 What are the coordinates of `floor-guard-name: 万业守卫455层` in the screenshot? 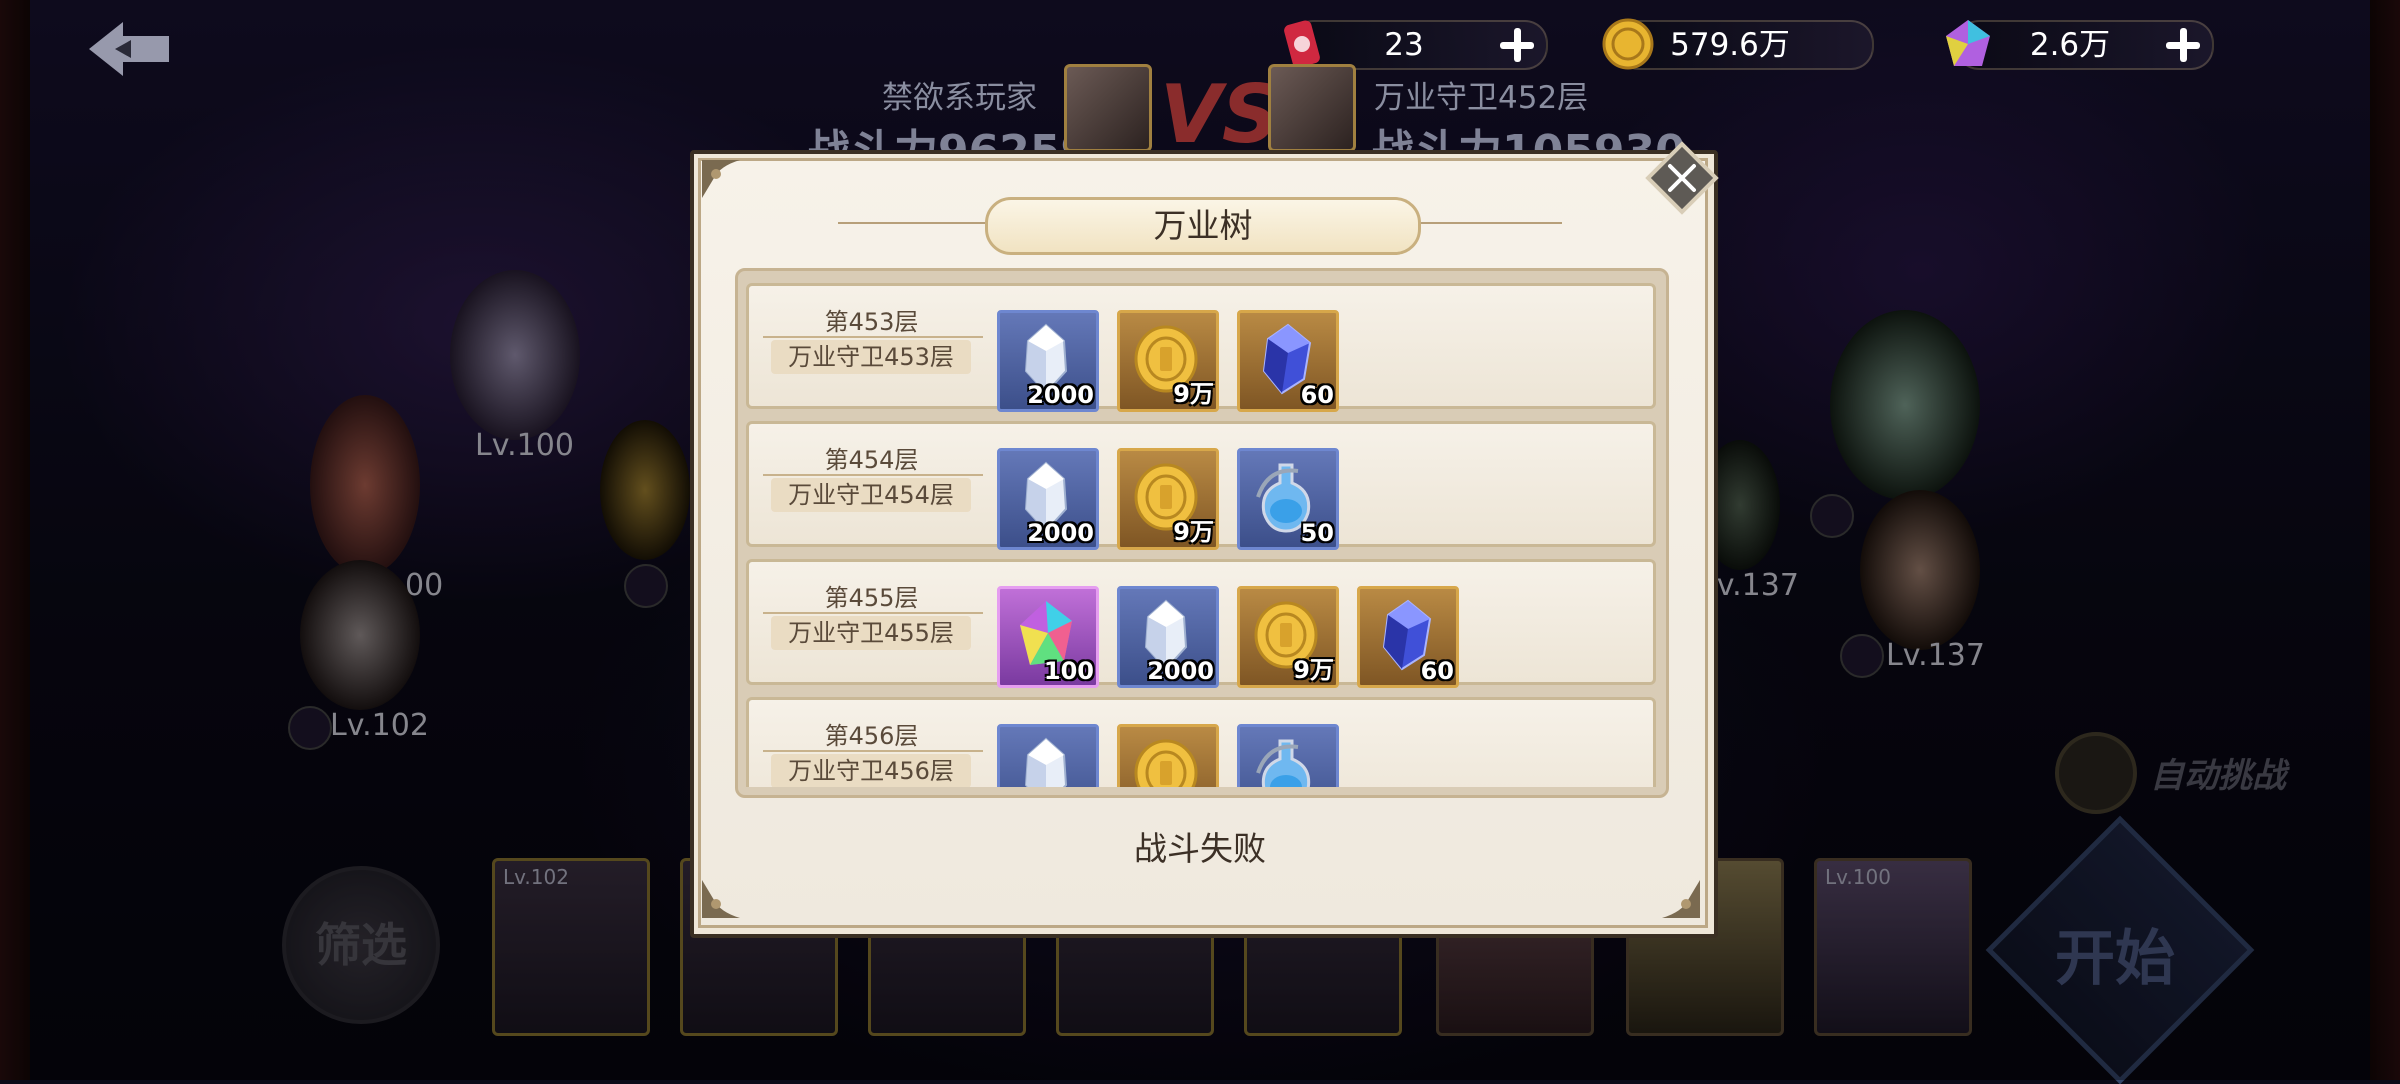 It's located at (871, 633).